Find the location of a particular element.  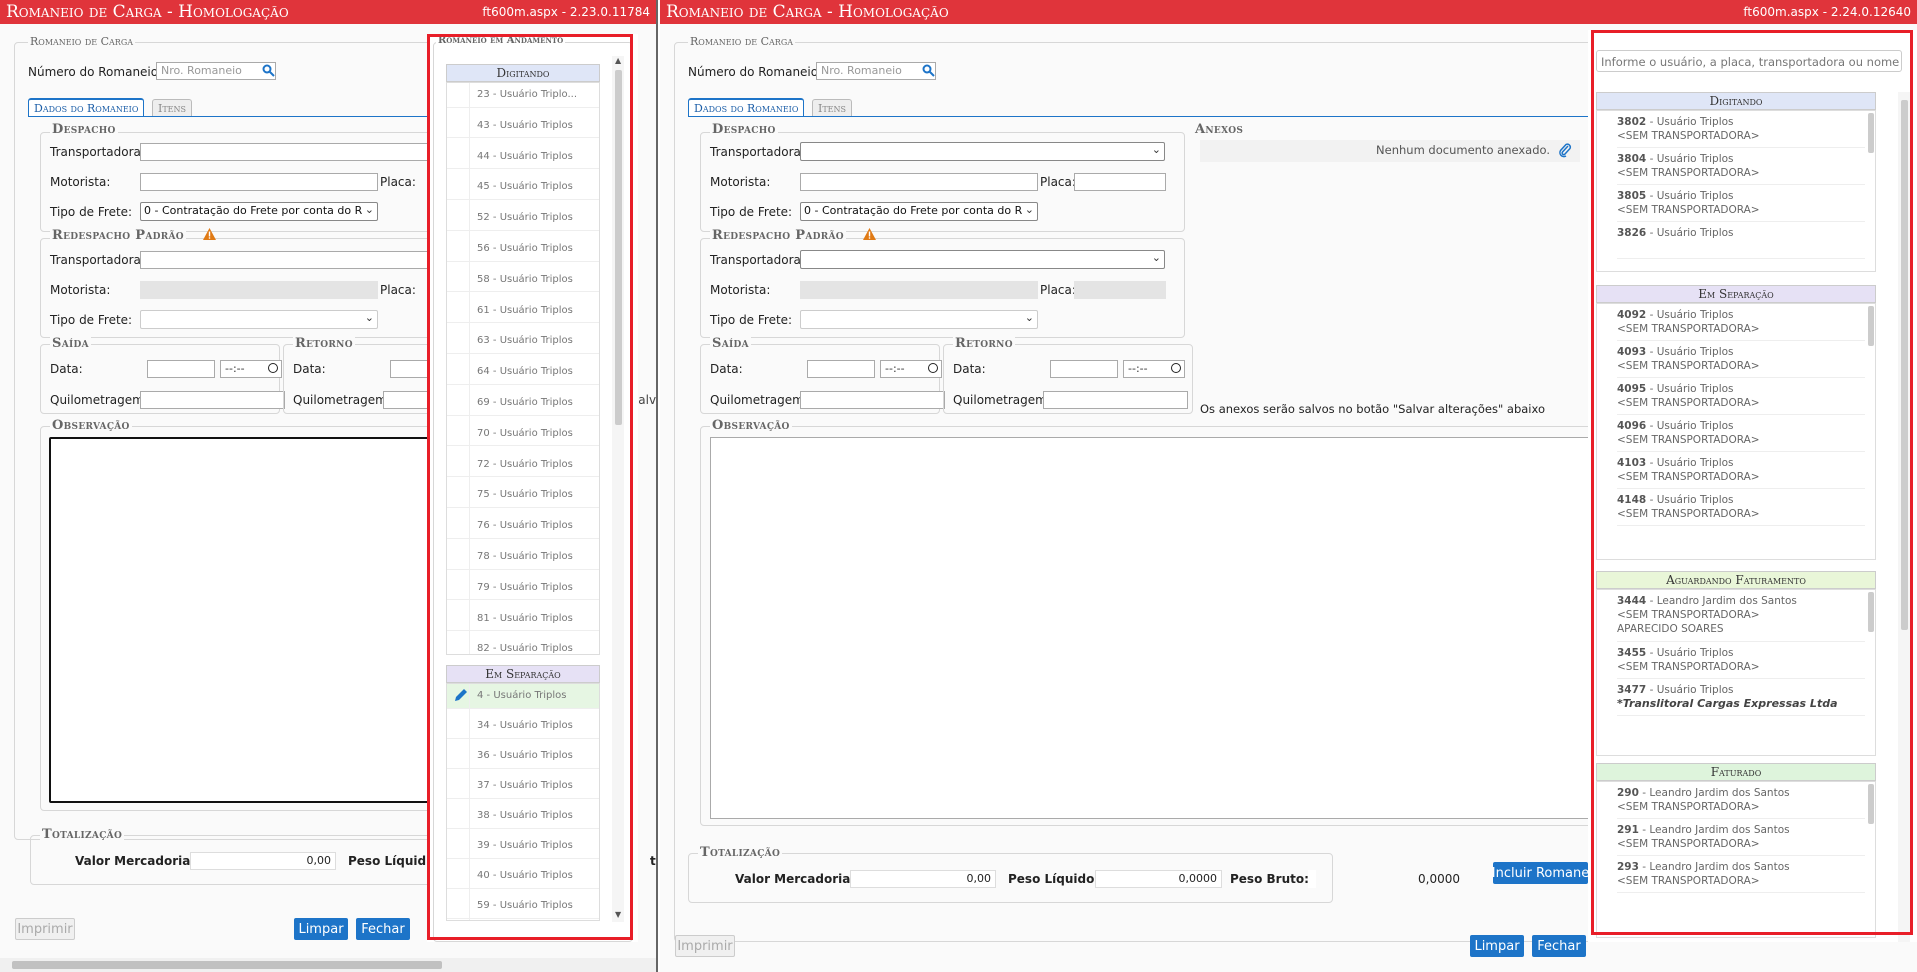

left-saida-km-input is located at coordinates (212, 400).